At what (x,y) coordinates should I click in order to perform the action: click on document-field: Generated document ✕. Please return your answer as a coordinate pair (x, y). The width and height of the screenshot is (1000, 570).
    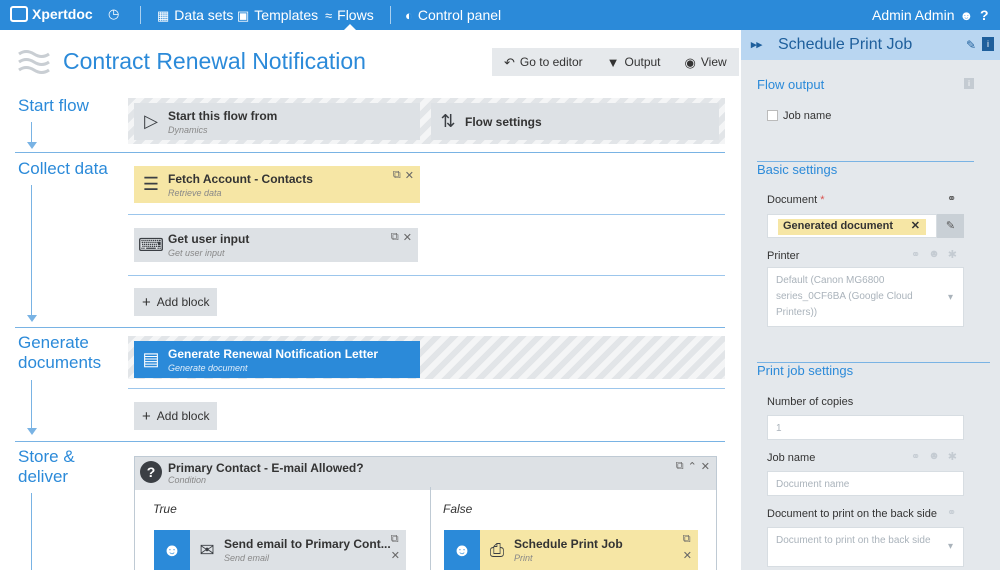
    Looking at the image, I should click on (852, 226).